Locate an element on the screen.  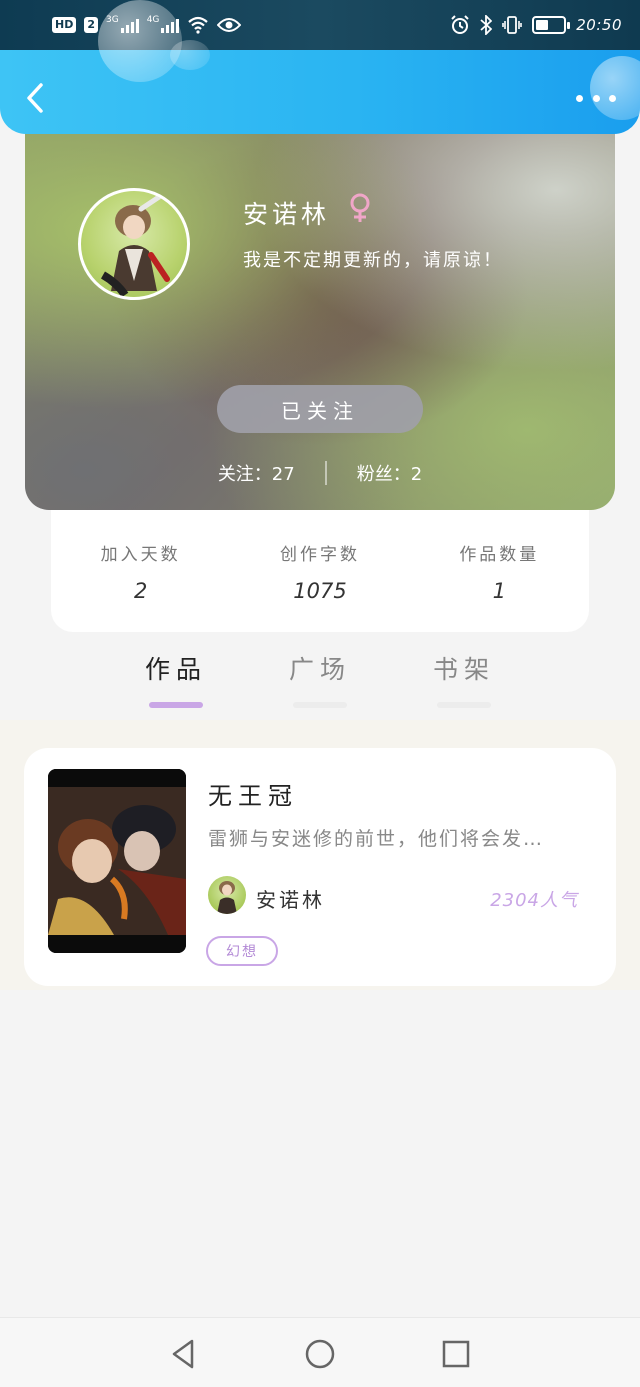
avatar is located at coordinates (134, 244).